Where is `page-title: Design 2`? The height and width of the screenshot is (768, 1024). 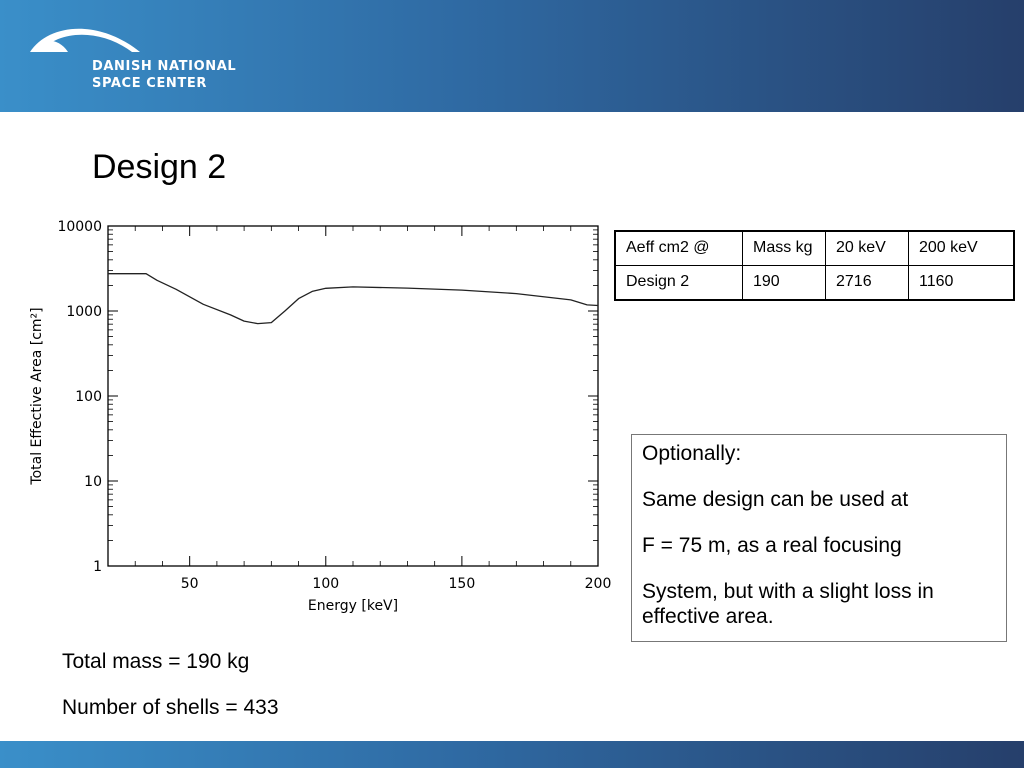
page-title: Design 2 is located at coordinates (159, 167).